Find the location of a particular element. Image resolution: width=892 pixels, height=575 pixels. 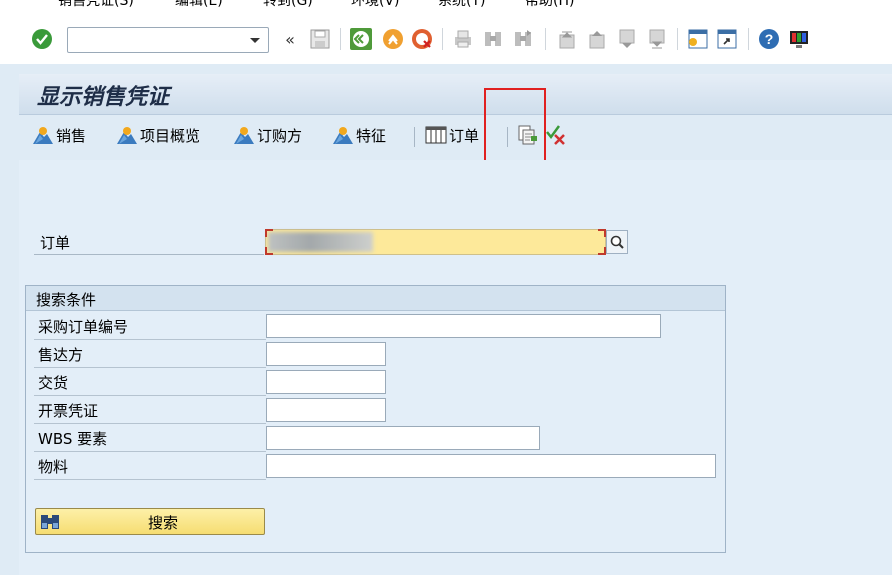

search-criteria-header: 搜索条件 is located at coordinates (375, 298).